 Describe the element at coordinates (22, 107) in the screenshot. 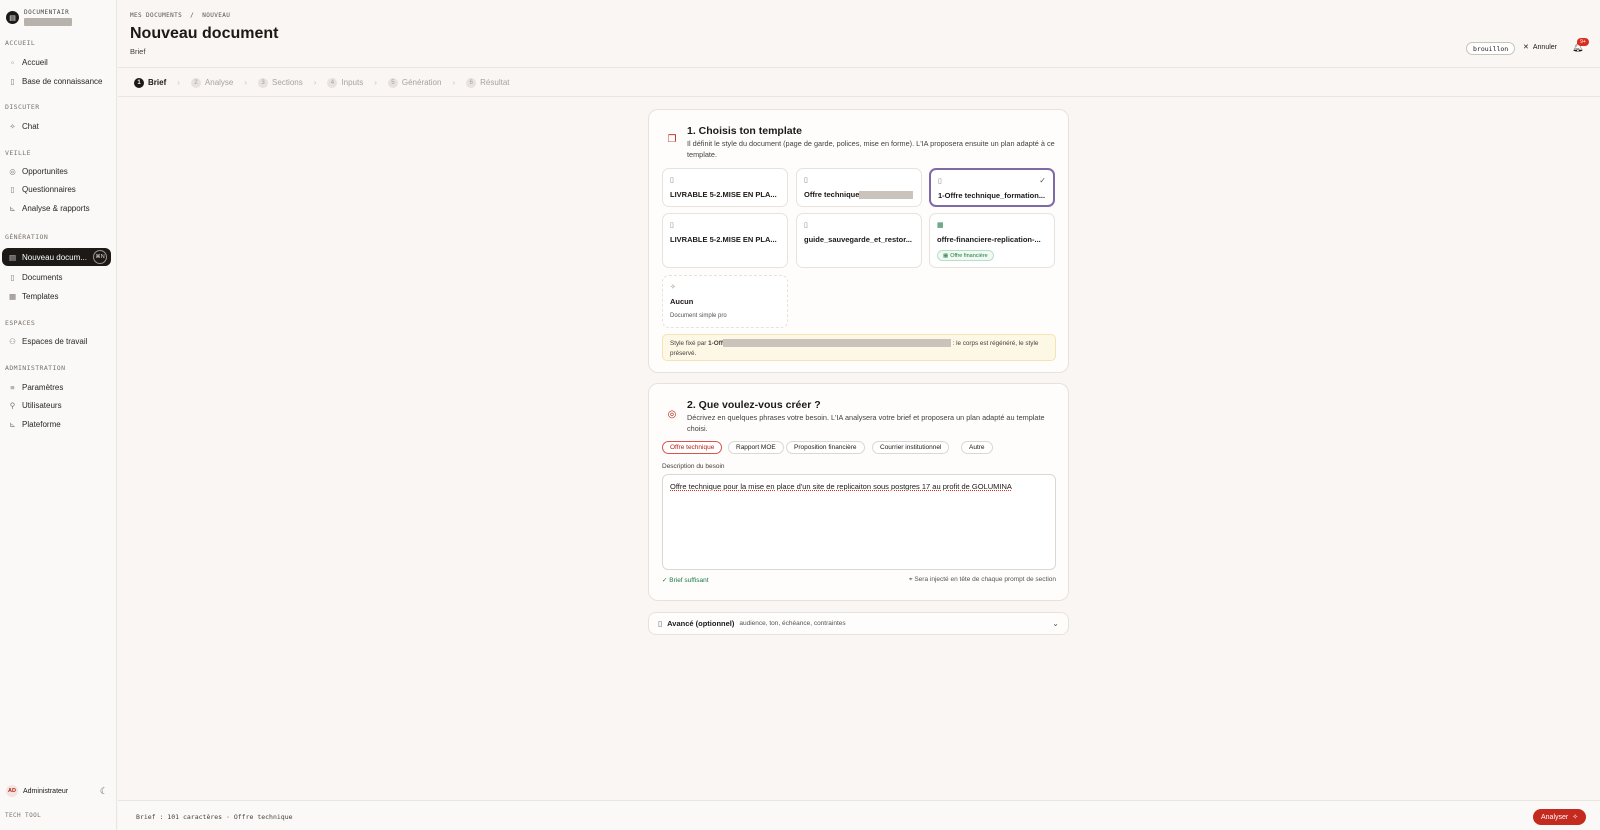

I see `section-title-discuter: DISCUTER` at that location.